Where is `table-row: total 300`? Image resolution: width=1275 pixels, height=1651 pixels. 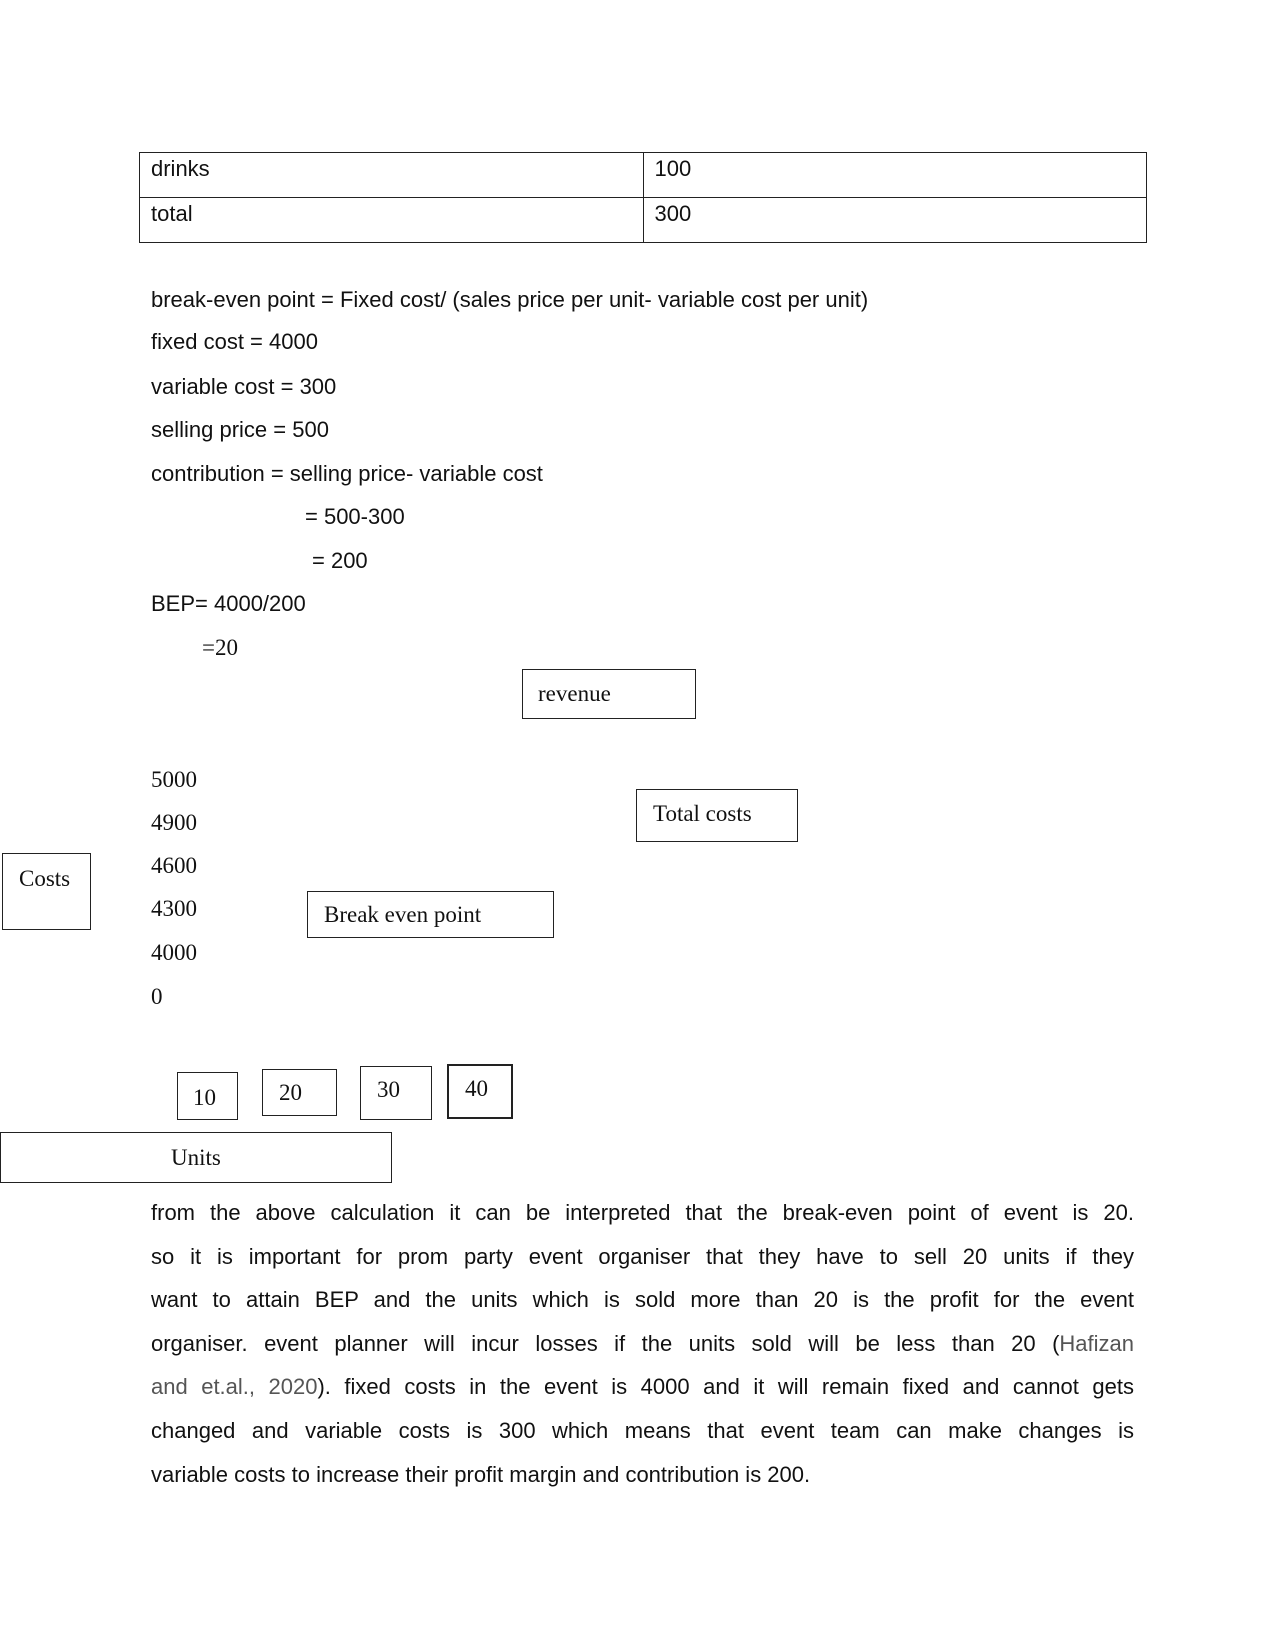
table-row: total 300 is located at coordinates (643, 220).